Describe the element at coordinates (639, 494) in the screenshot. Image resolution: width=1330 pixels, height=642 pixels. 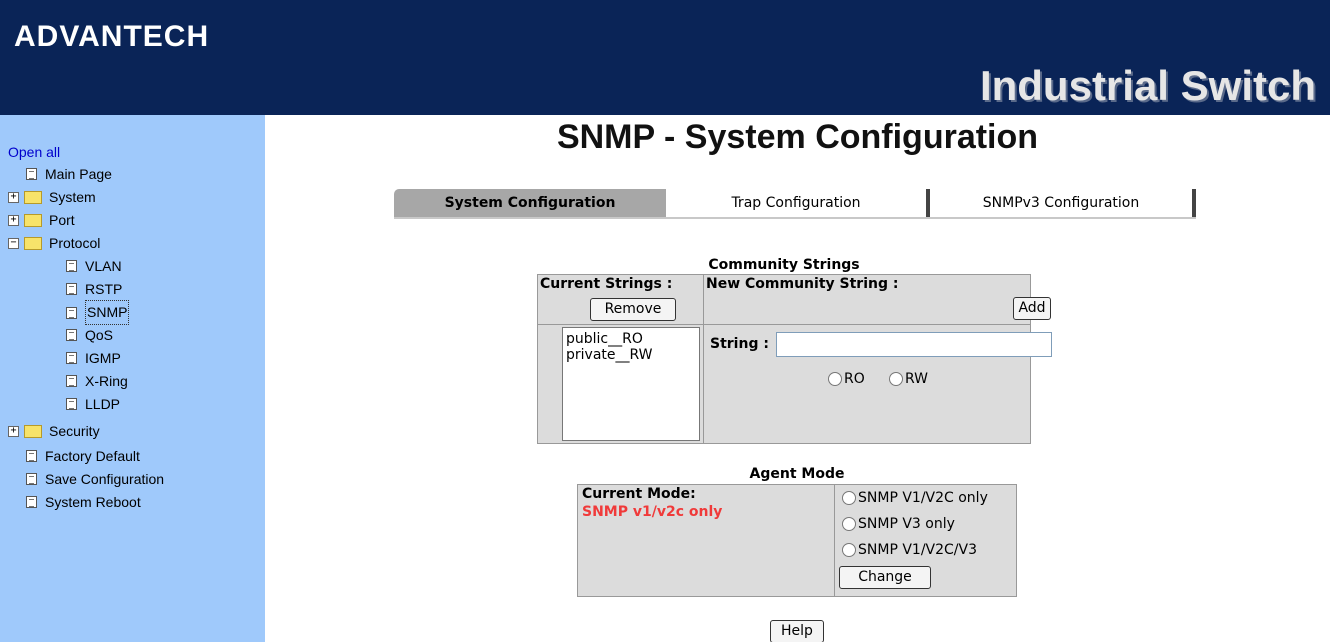
I see `current-mode-label: Current Mode:` at that location.